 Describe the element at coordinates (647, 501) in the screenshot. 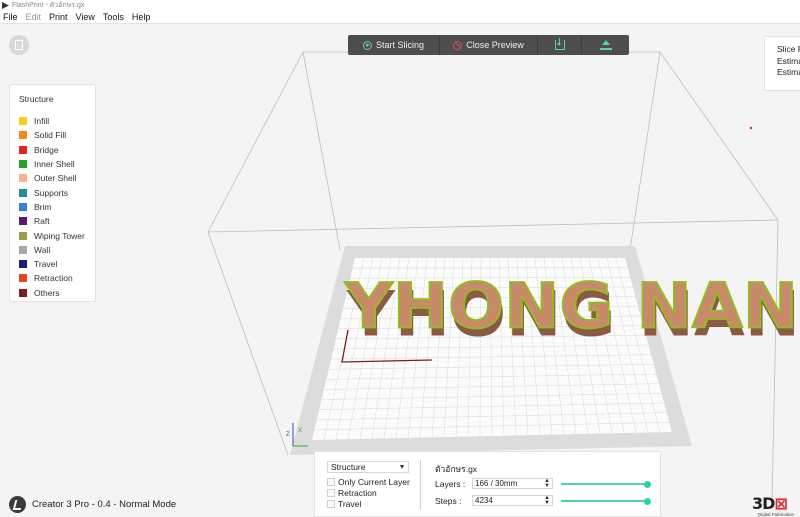

I see `steps-slider-handle` at that location.